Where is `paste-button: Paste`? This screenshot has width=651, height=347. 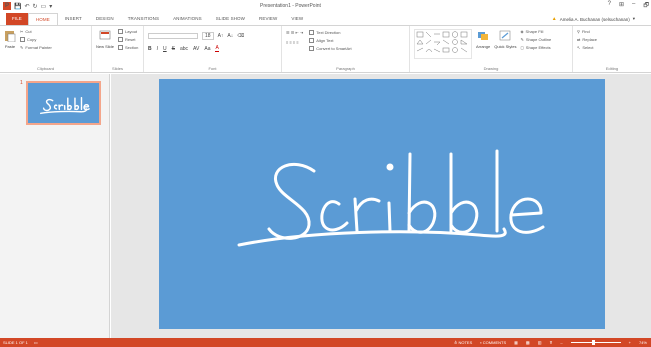
paste-button: Paste is located at coordinates (10, 39).